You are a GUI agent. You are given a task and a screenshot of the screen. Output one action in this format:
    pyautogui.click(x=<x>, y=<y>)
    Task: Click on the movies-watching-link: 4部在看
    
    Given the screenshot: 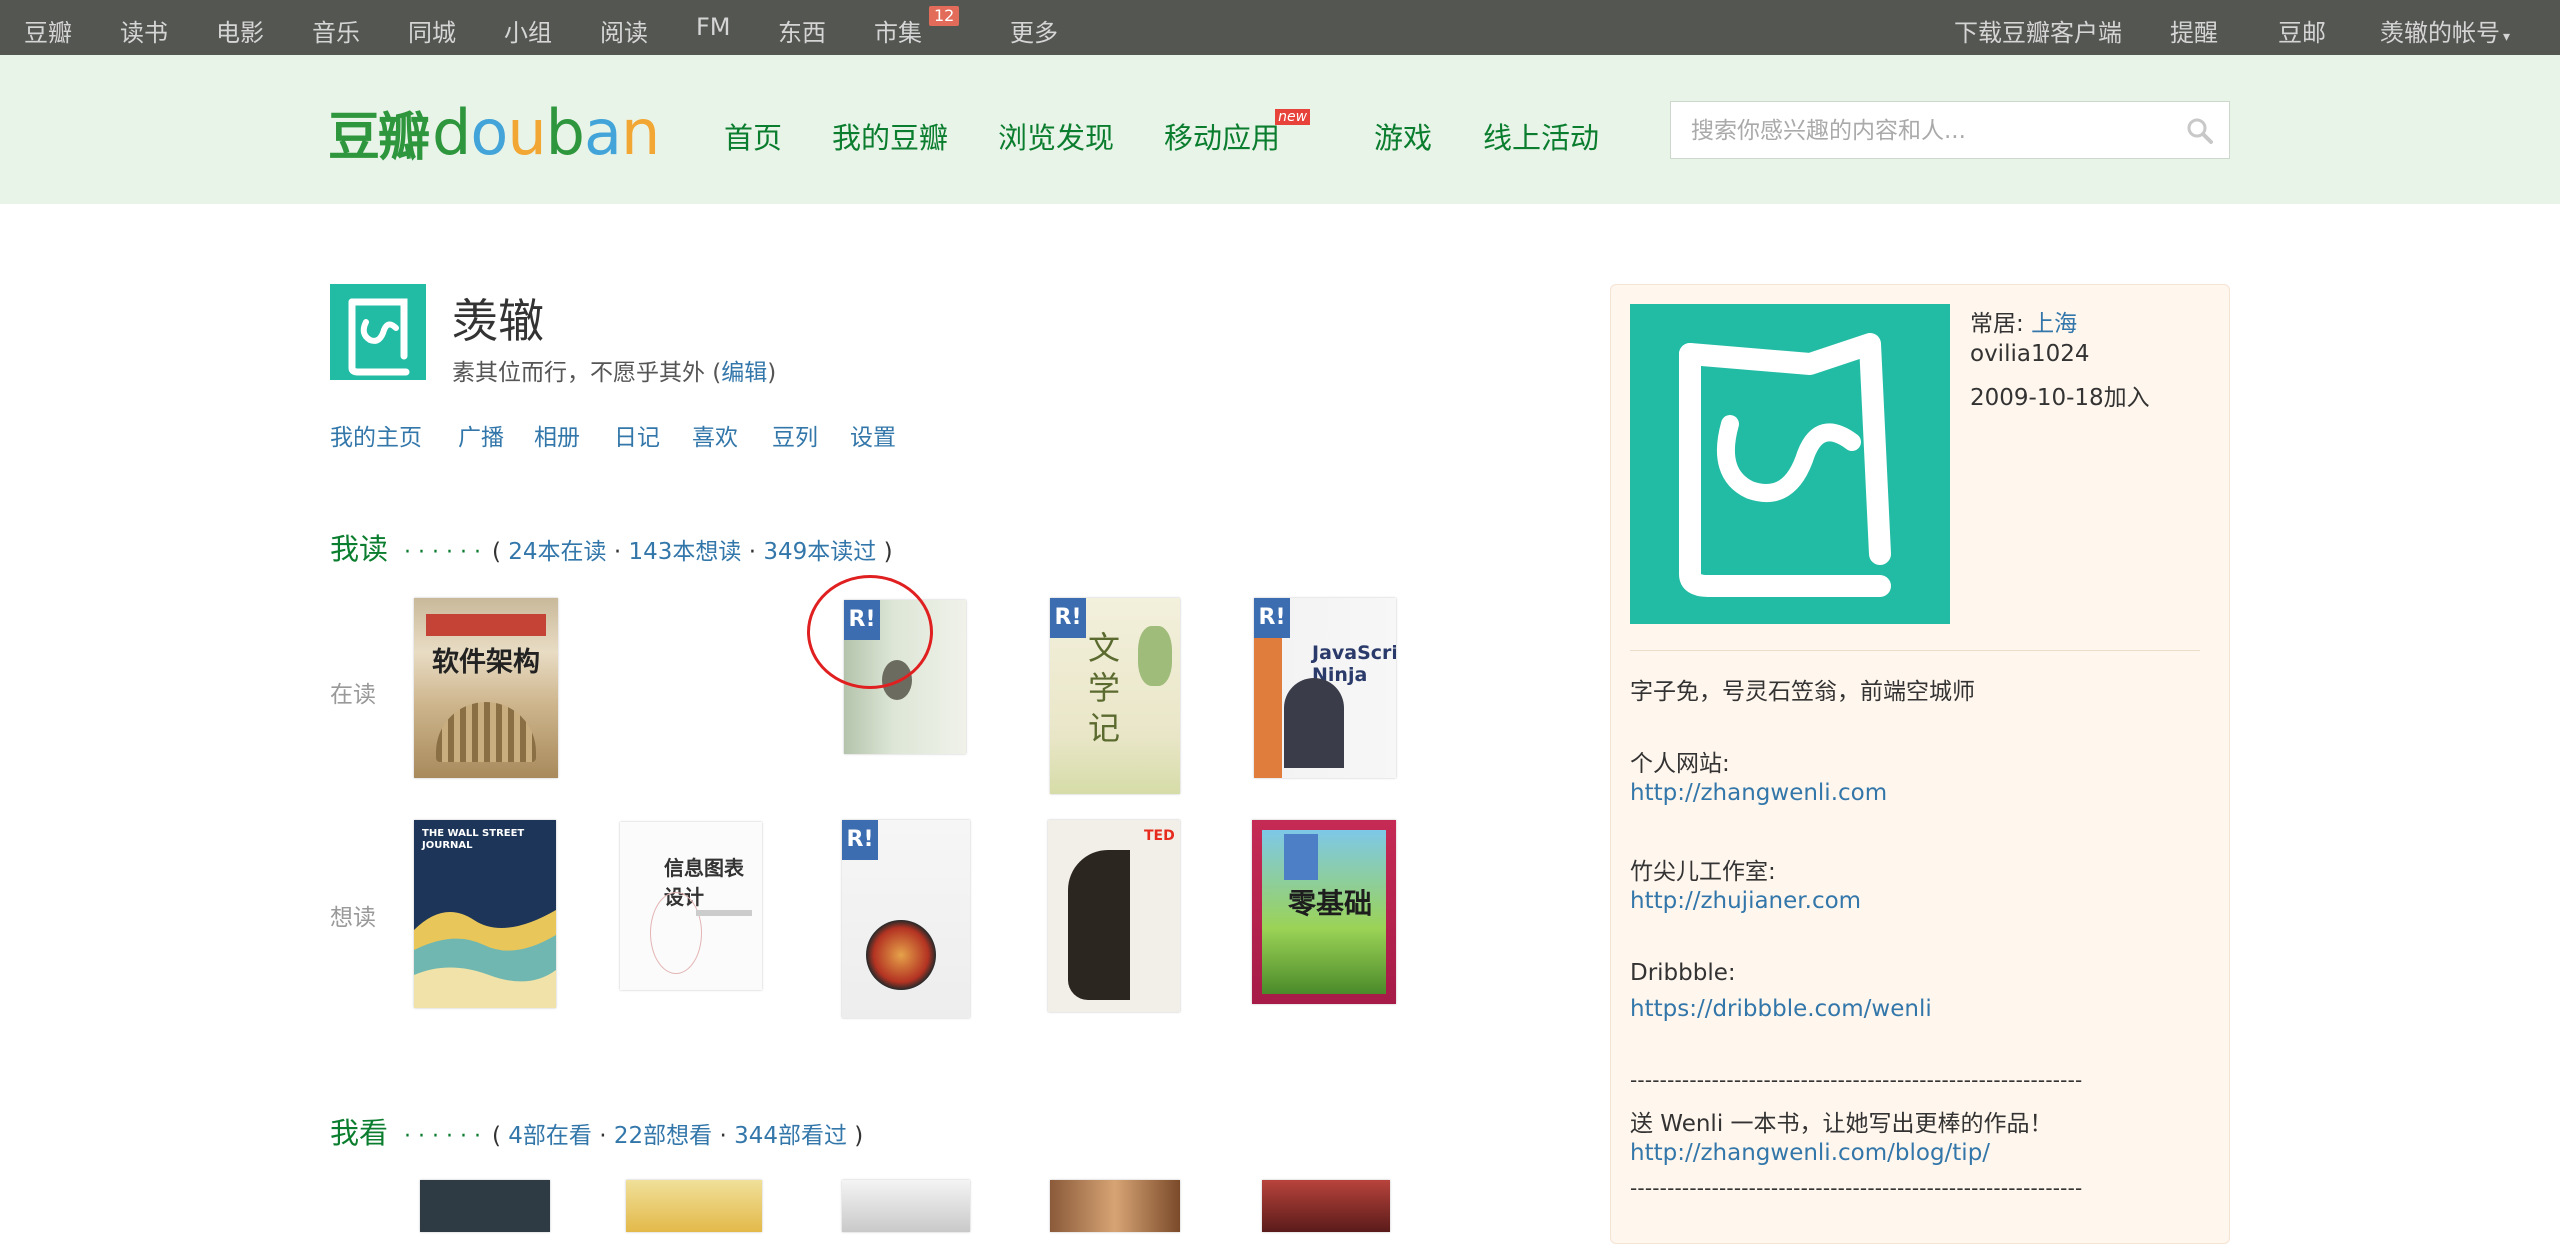 What is the action you would take?
    pyautogui.click(x=550, y=1136)
    